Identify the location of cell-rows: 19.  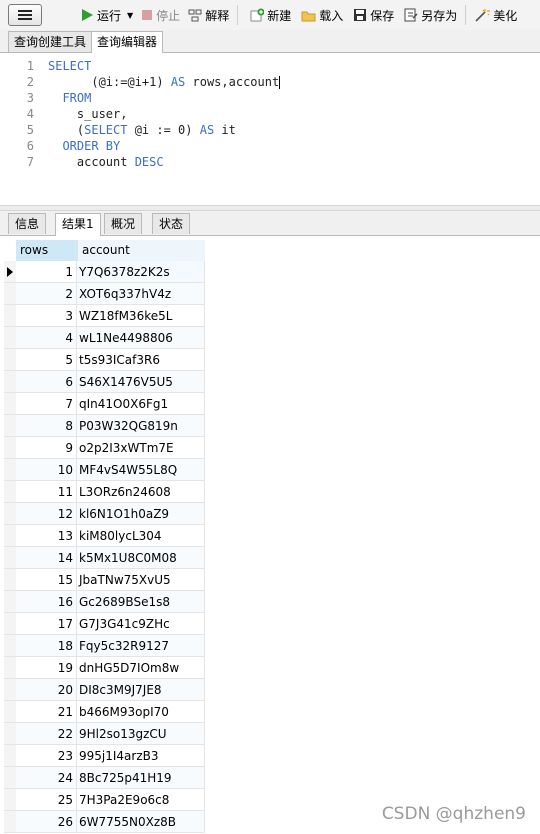
(46, 668).